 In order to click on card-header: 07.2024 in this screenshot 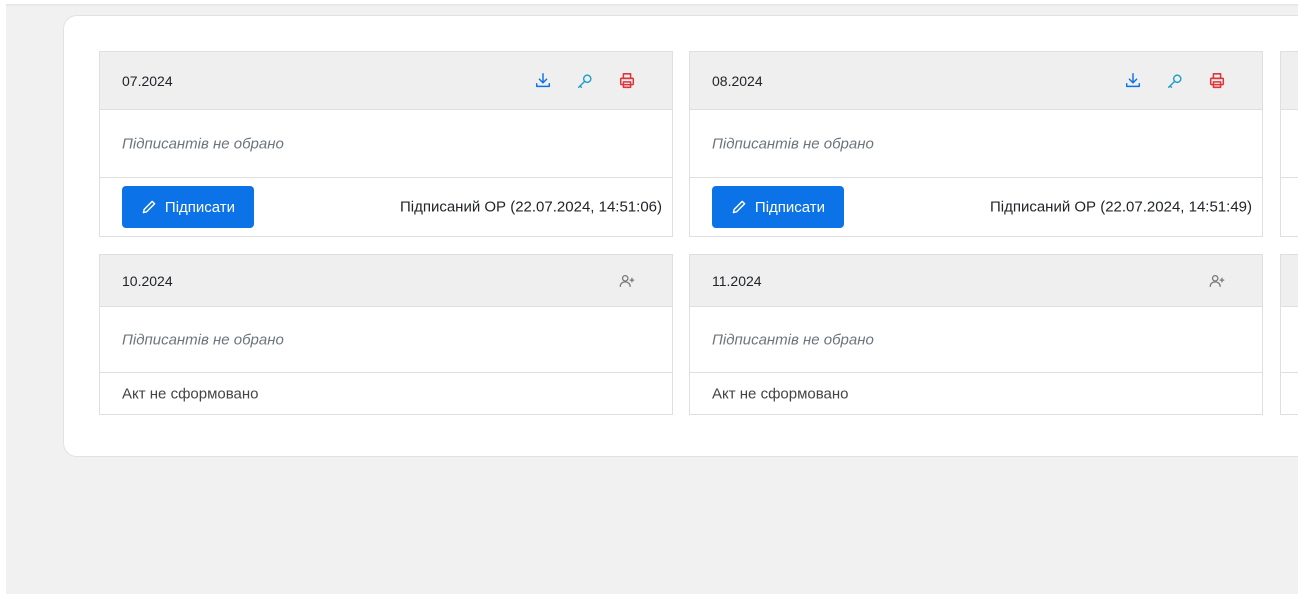, I will do `click(386, 81)`.